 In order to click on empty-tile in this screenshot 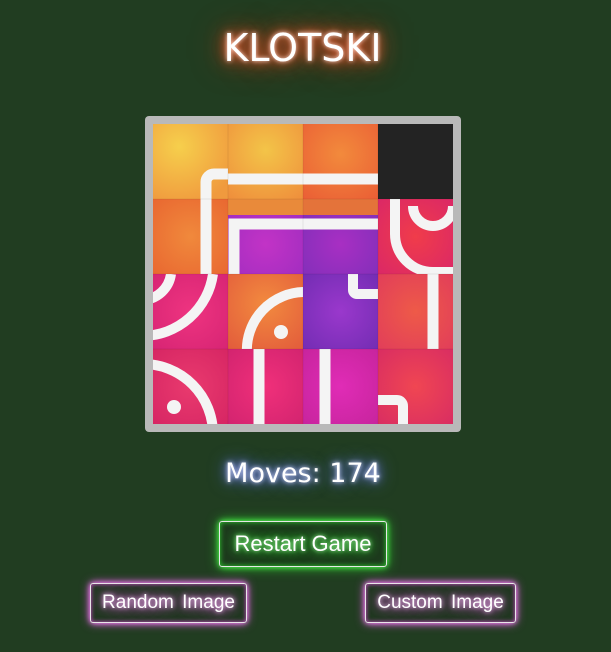, I will do `click(415, 161)`.